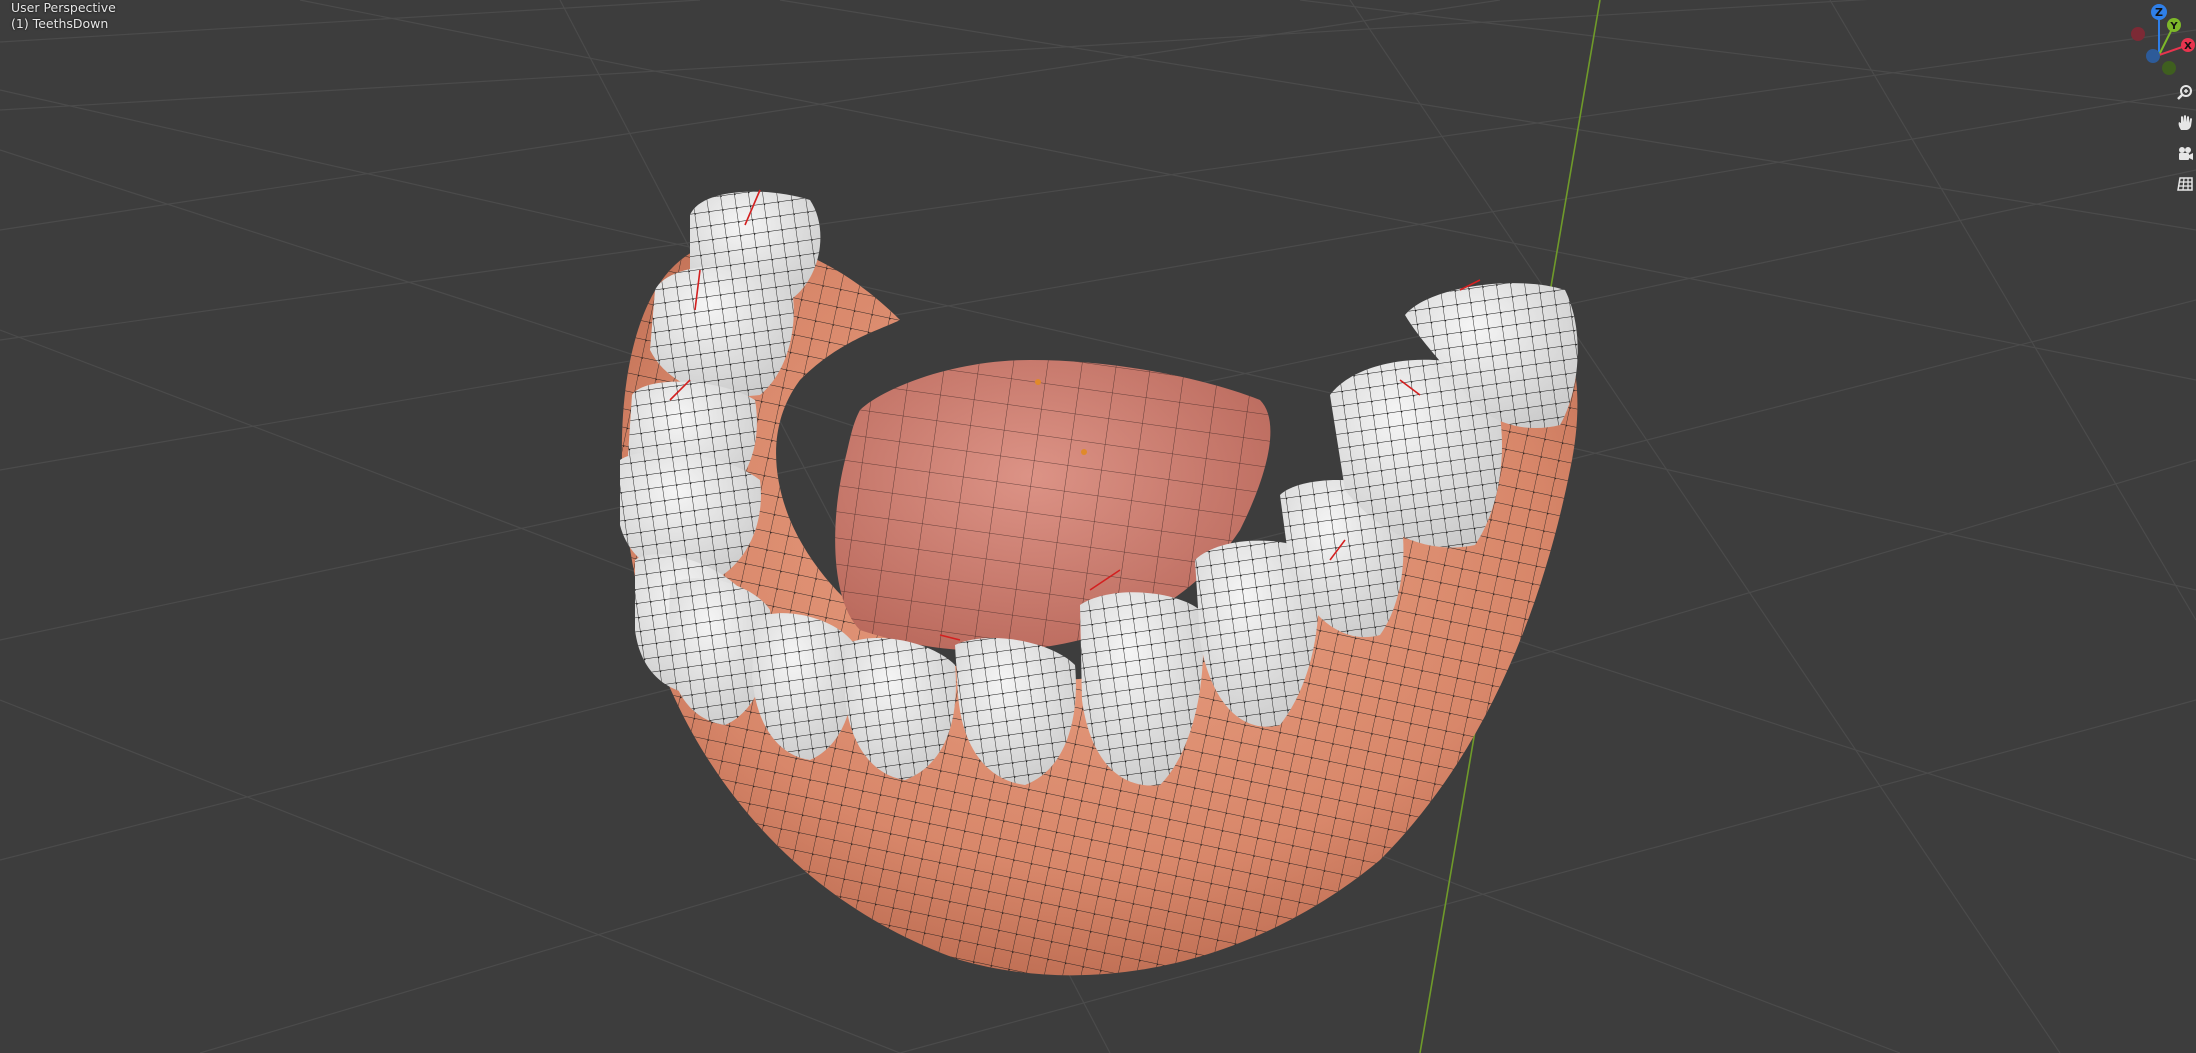 The width and height of the screenshot is (2196, 1053). I want to click on camera-view-button, so click(2185, 154).